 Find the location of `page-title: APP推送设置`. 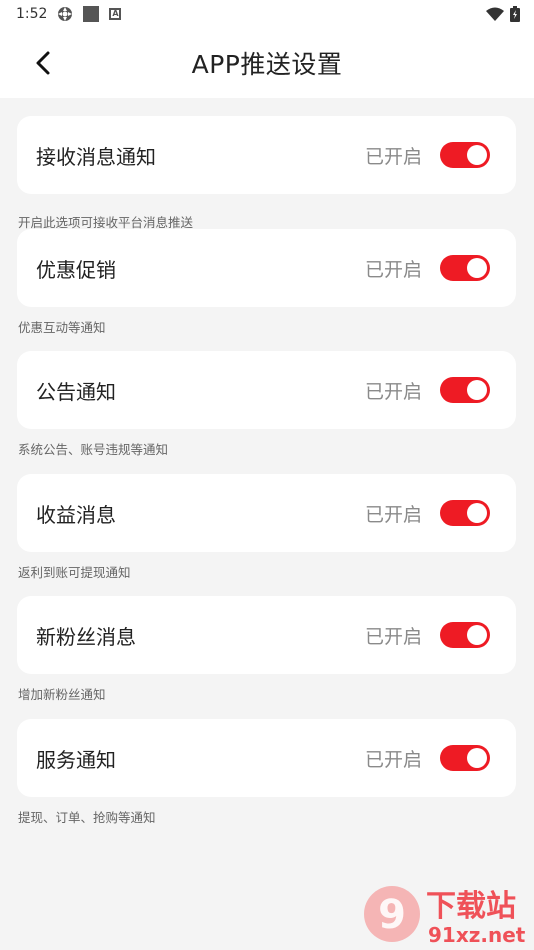

page-title: APP推送设置 is located at coordinates (267, 64).